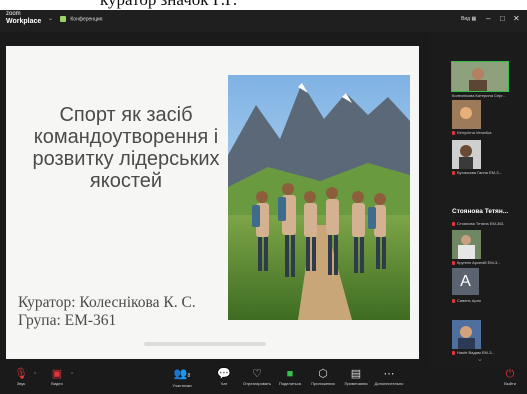 The width and height of the screenshot is (527, 394). I want to click on share-button: ■ Поделиться, so click(290, 377).